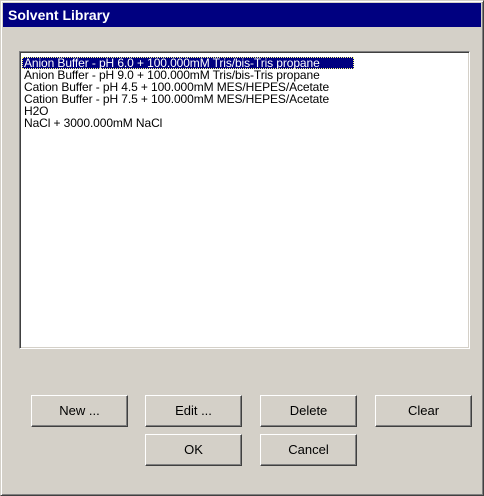 This screenshot has width=484, height=496. What do you see at coordinates (242, 15) in the screenshot?
I see `dialog-title: Solvent Library` at bounding box center [242, 15].